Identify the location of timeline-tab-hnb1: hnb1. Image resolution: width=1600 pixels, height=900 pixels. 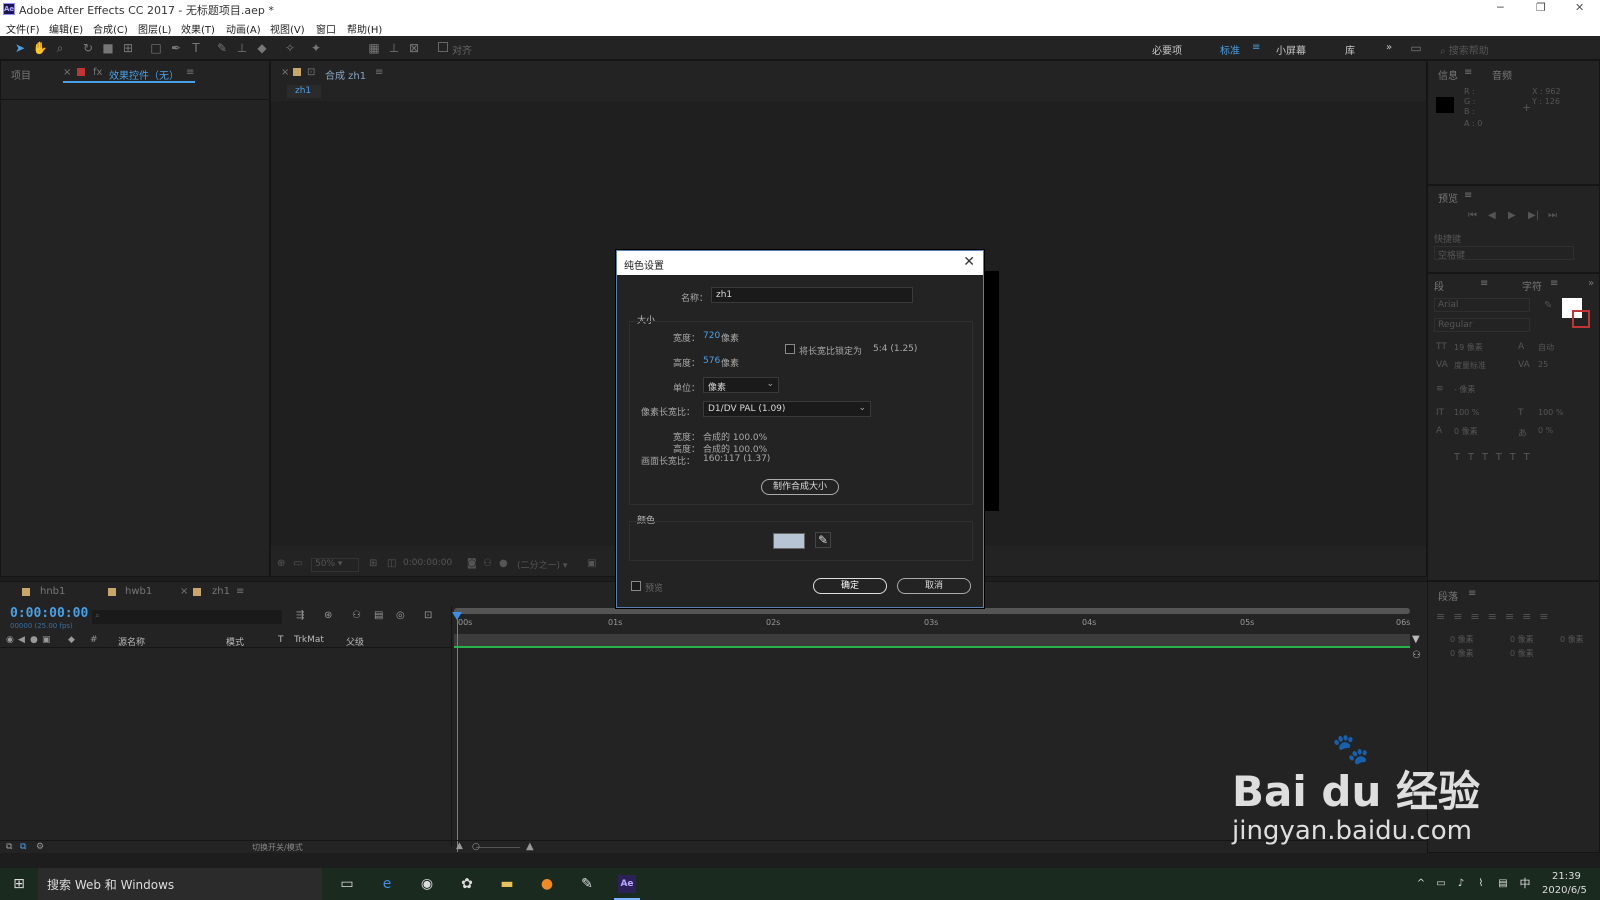
(52, 591).